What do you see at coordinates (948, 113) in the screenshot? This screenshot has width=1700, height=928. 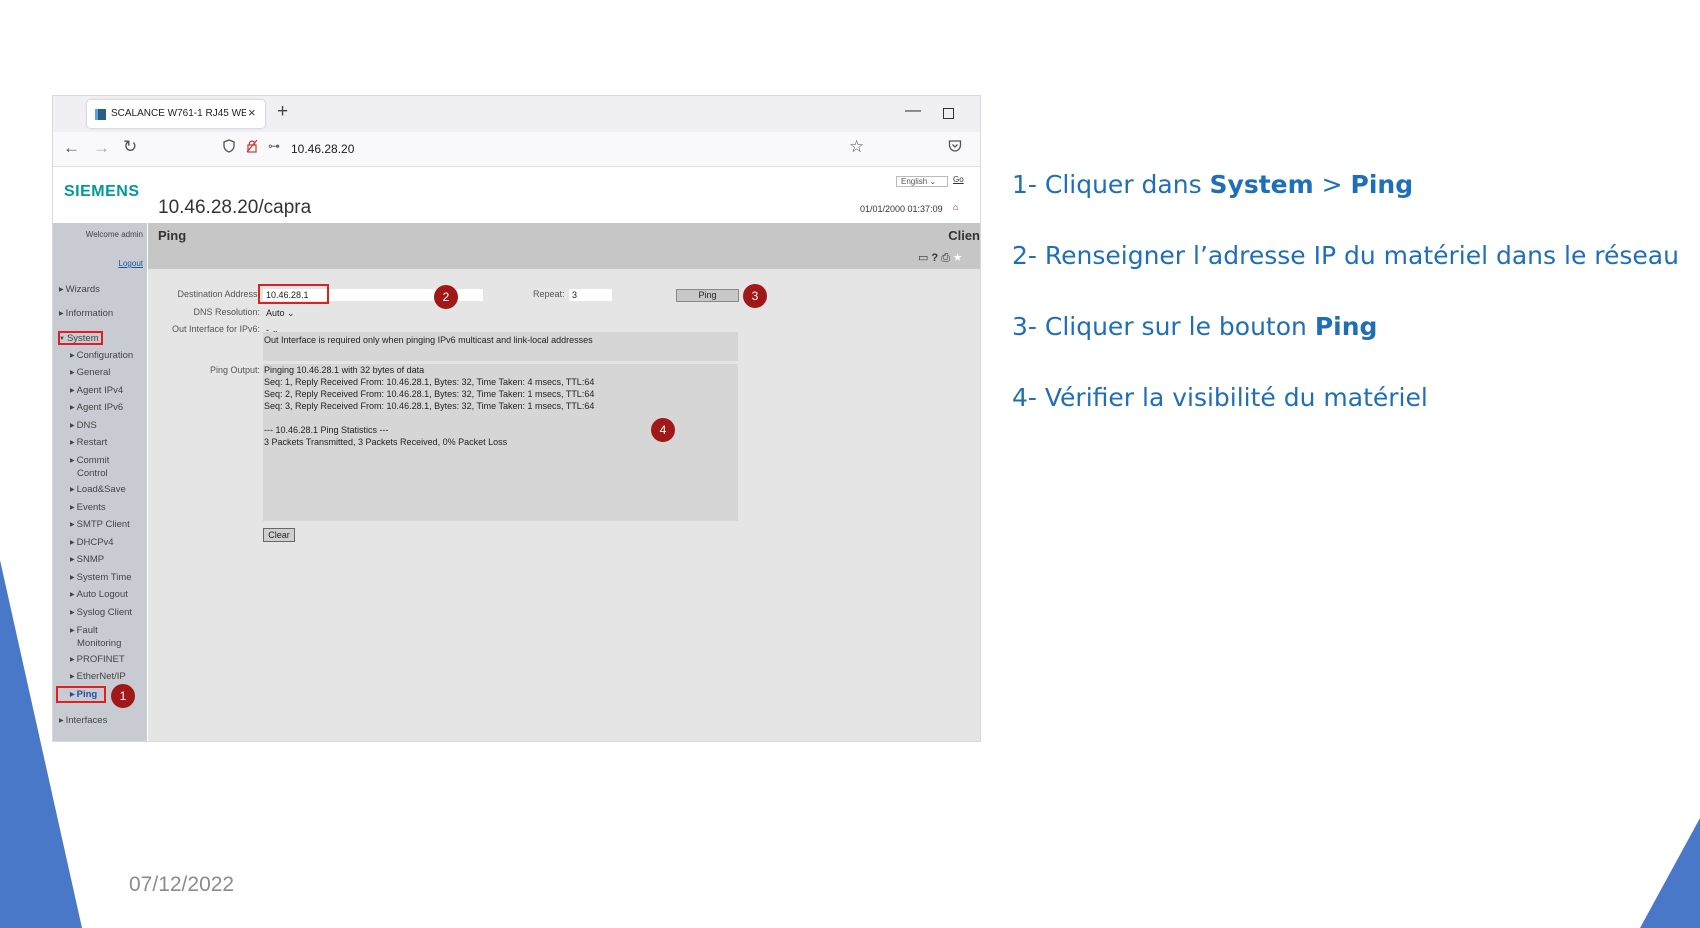 I see `maximize-icon` at bounding box center [948, 113].